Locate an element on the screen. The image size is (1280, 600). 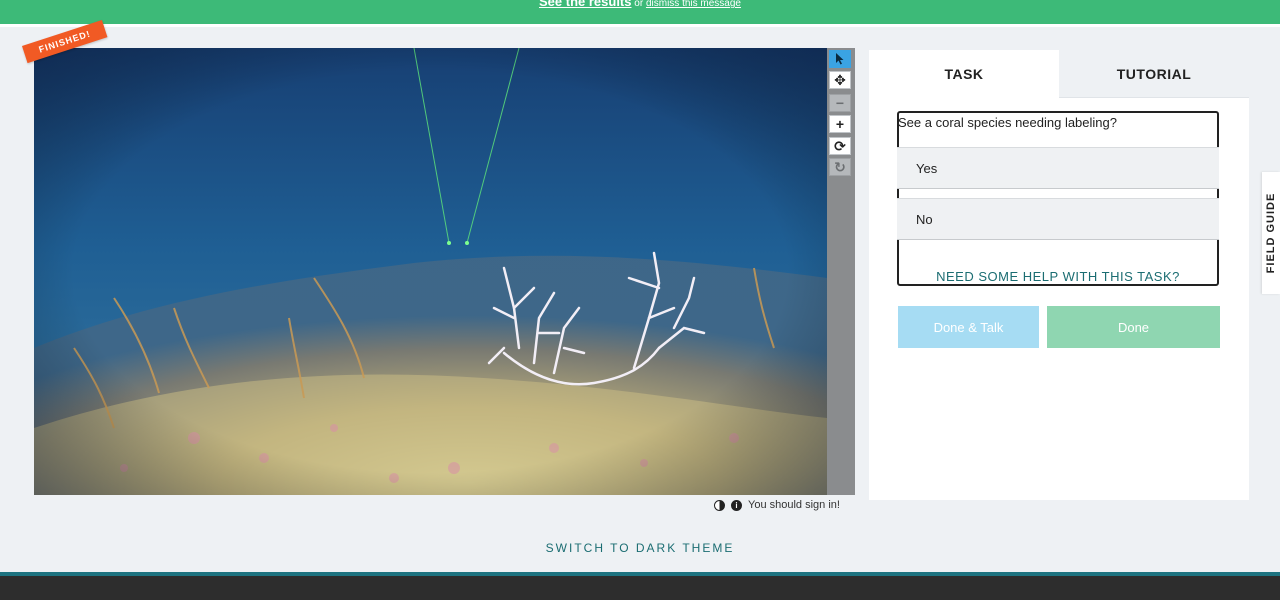
answer-no: No is located at coordinates (1058, 219).